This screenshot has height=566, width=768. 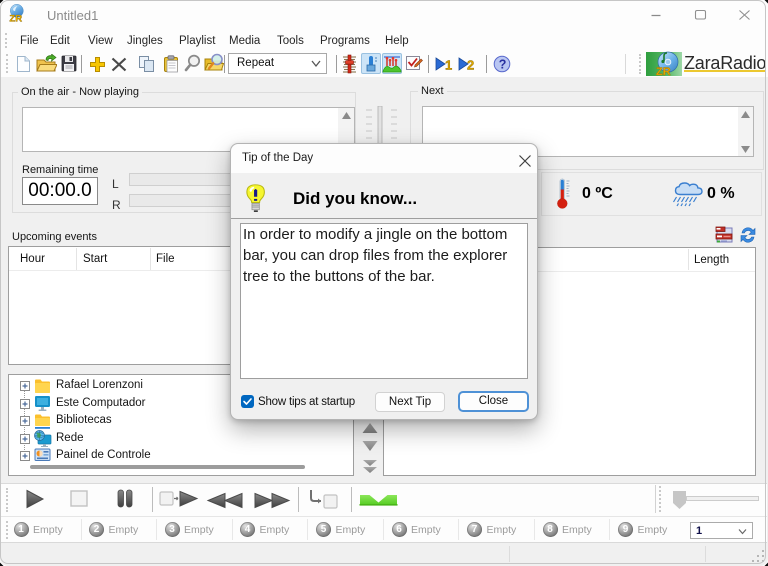 I want to click on svg-text: 2, so click(x=470, y=65).